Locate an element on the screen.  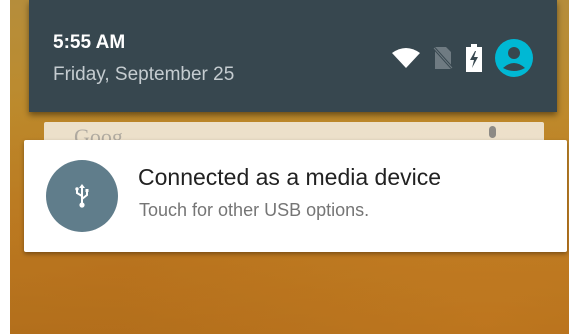
mic-icon is located at coordinates (492, 132).